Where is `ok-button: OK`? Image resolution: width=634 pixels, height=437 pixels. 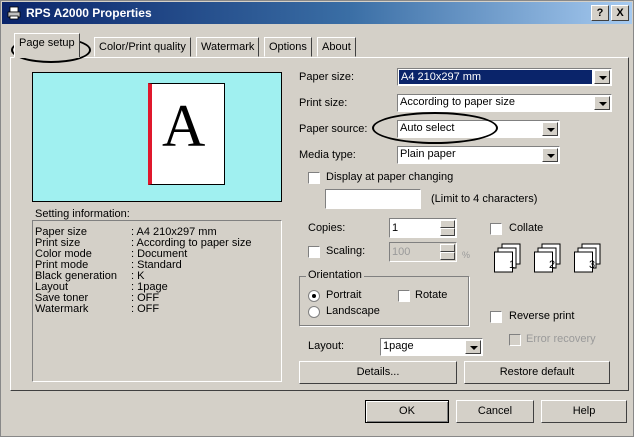
ok-button: OK is located at coordinates (407, 411).